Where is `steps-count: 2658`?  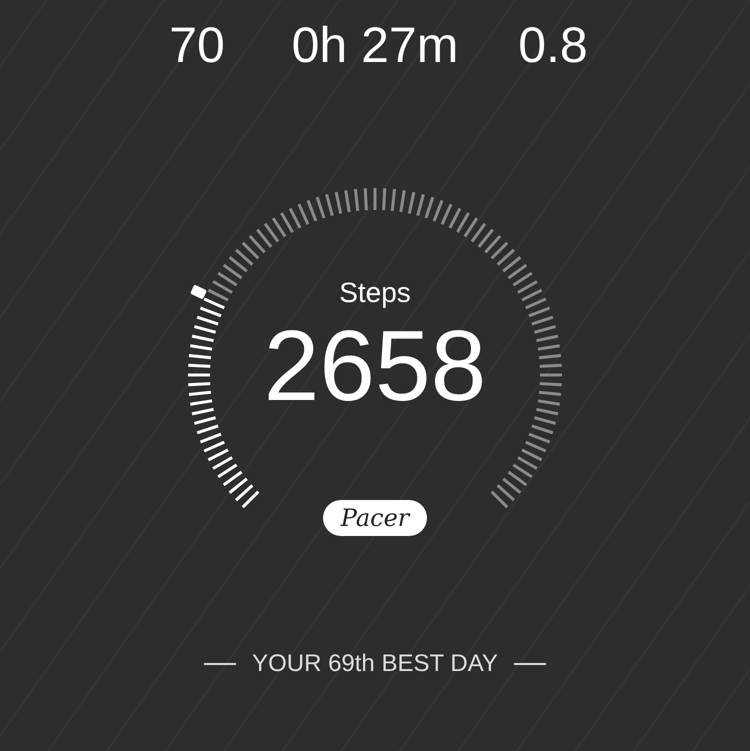
steps-count: 2658 is located at coordinates (375, 366).